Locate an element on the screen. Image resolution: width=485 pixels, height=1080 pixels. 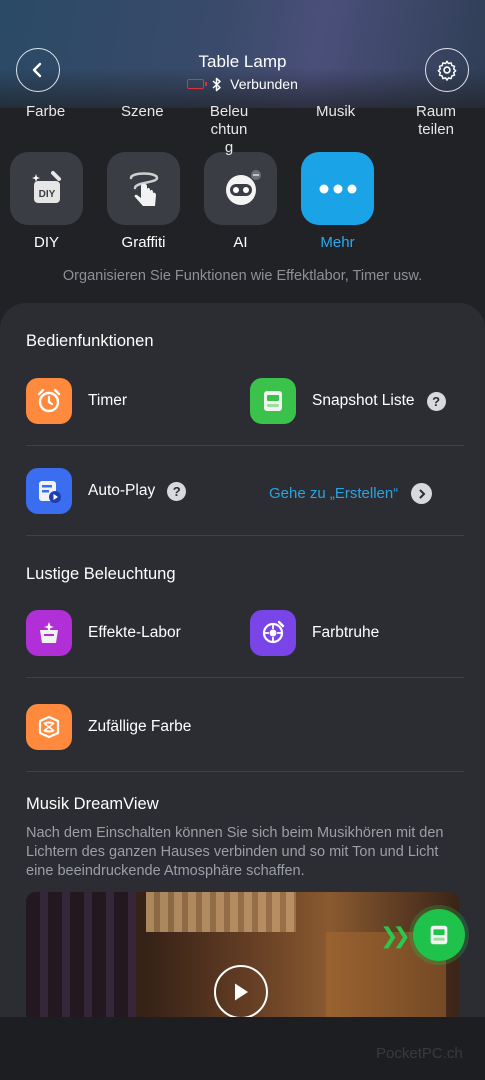
settings-button is located at coordinates (447, 70).